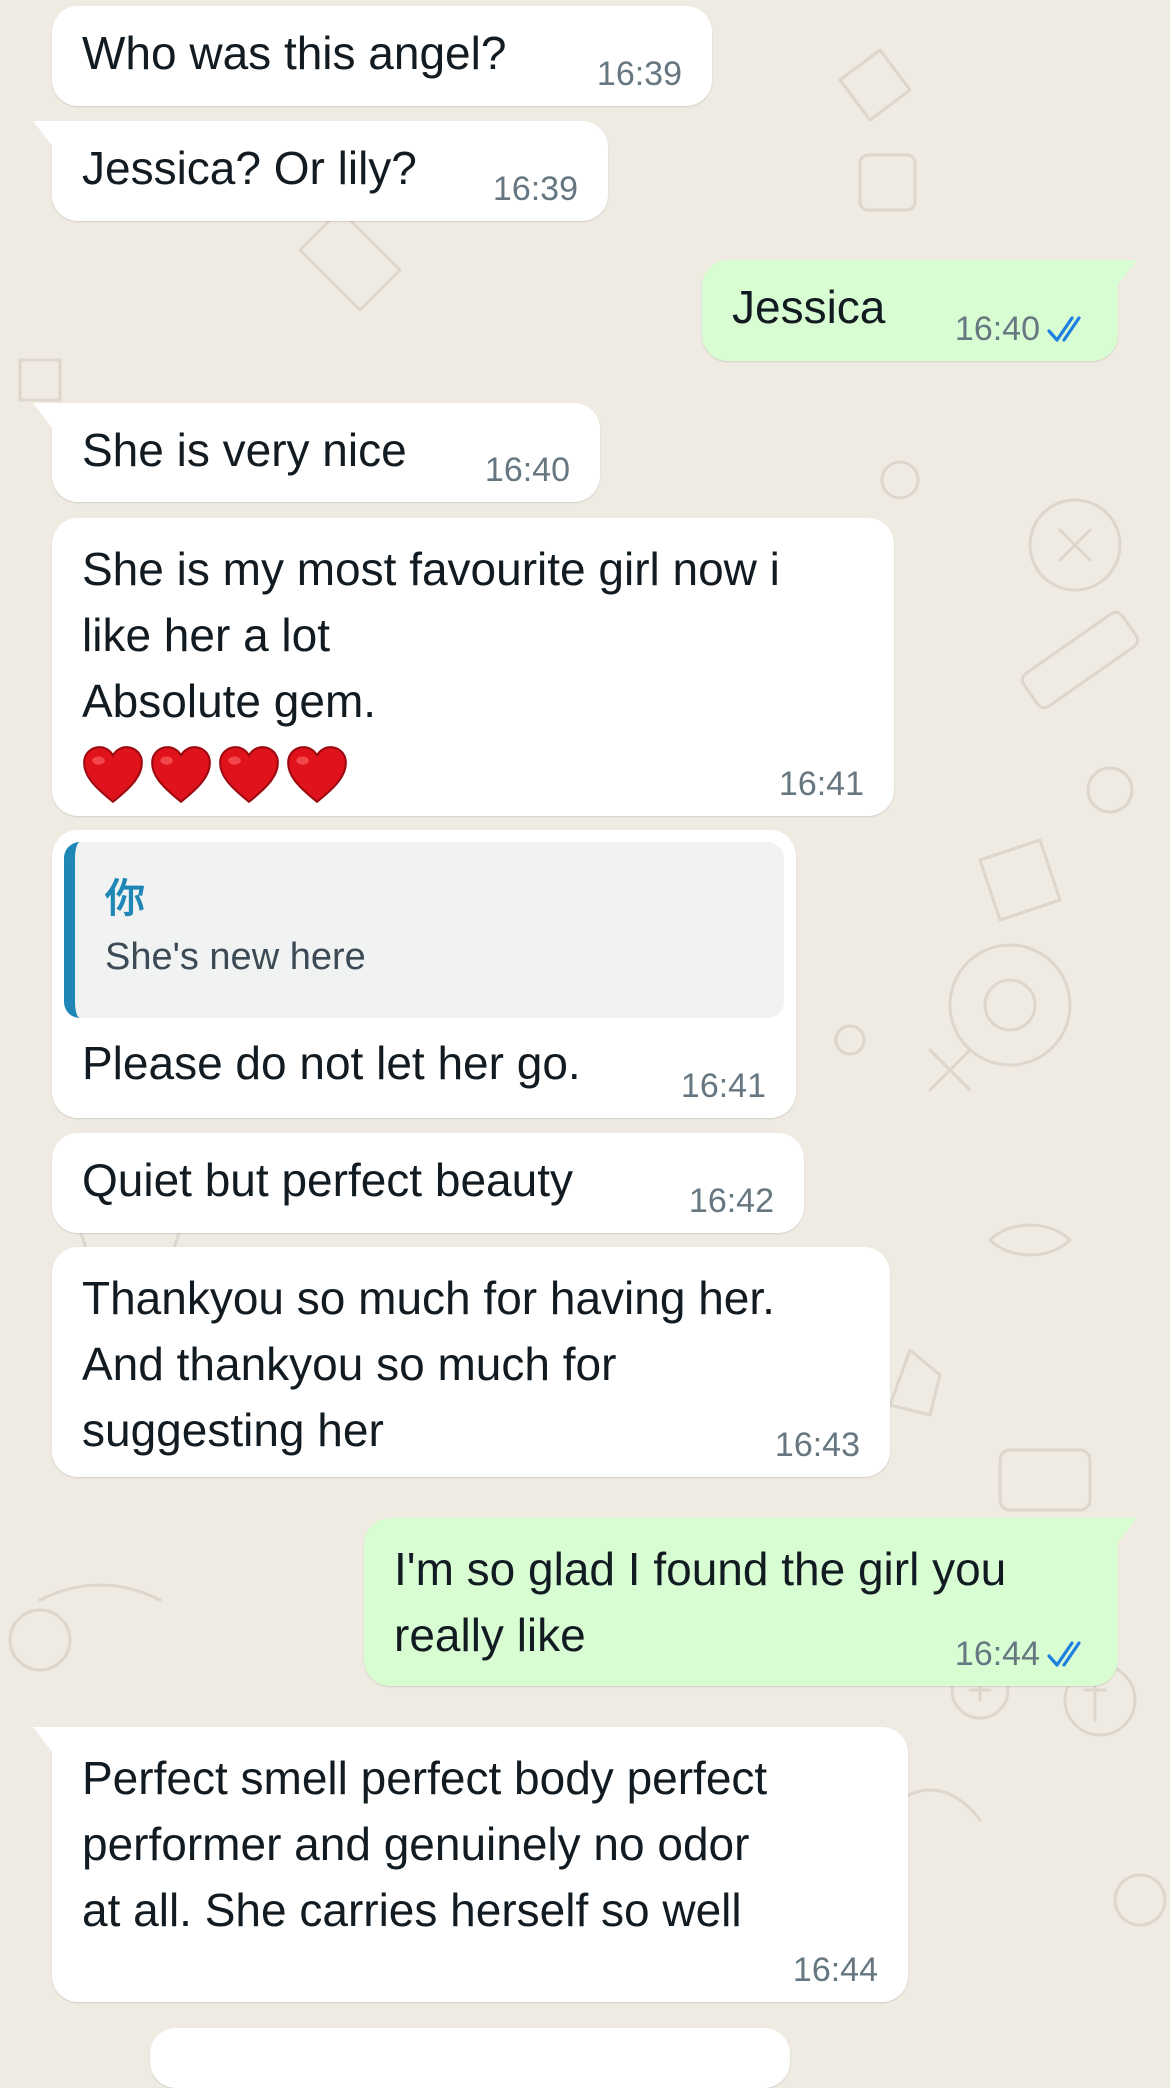 The height and width of the screenshot is (2088, 1170). What do you see at coordinates (294, 53) in the screenshot?
I see `message-text: Who was this angel?` at bounding box center [294, 53].